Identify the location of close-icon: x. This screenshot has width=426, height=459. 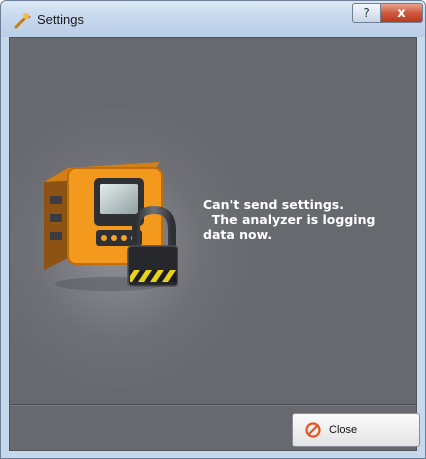
(401, 13).